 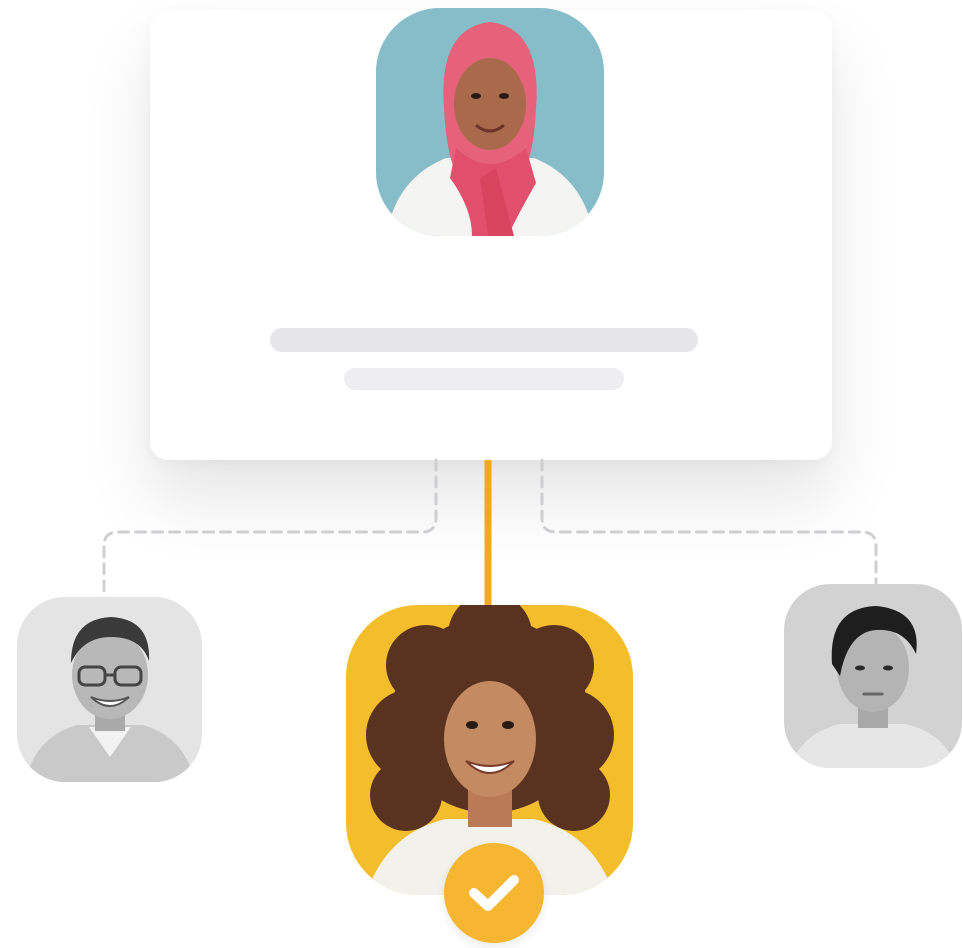 I want to click on man-glasses-grayscale-portrait-icon, so click(x=109, y=689).